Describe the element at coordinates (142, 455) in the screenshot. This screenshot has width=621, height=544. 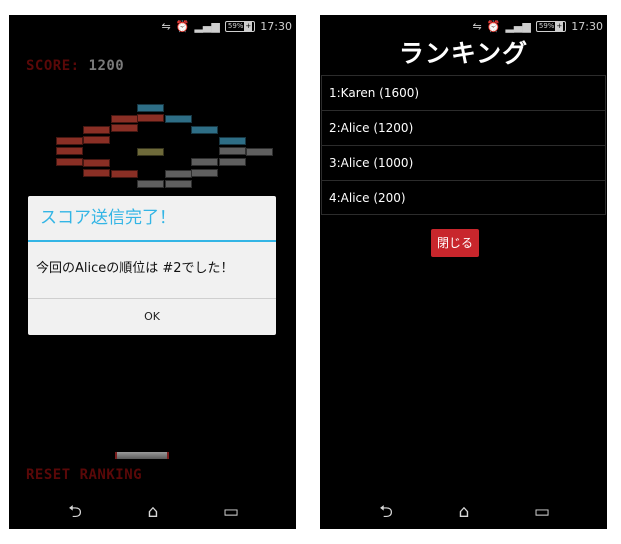
I see `paddle` at that location.